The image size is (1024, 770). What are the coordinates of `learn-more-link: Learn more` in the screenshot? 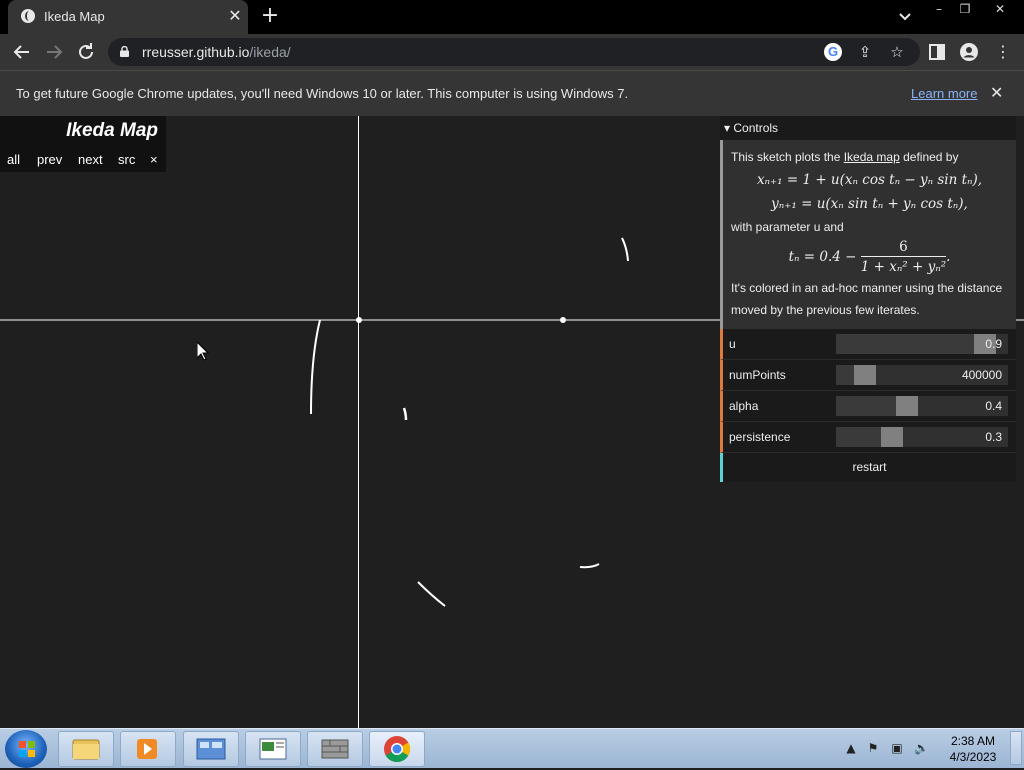 It's located at (944, 93).